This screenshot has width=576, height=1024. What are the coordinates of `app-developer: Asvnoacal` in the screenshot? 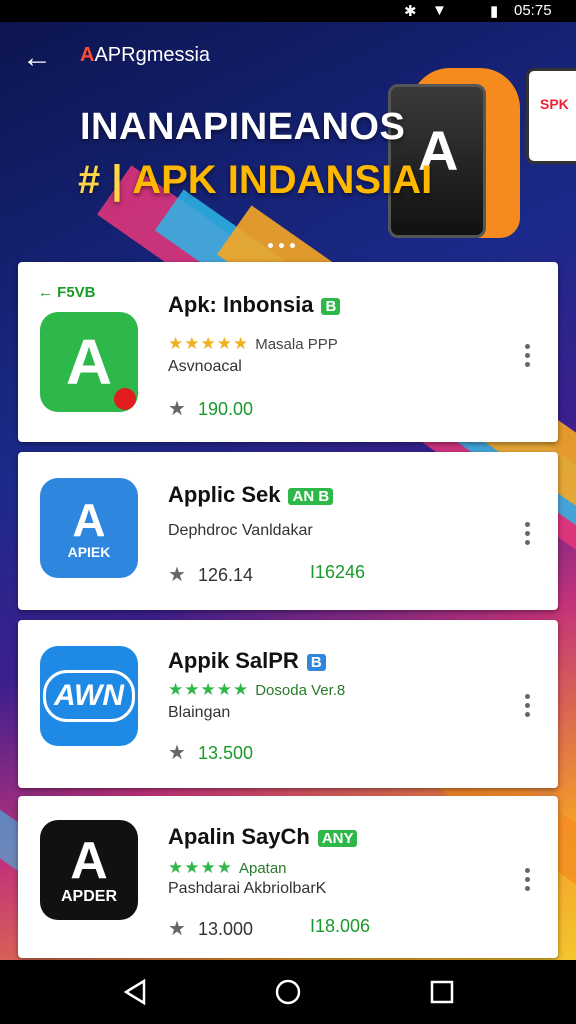 It's located at (205, 366).